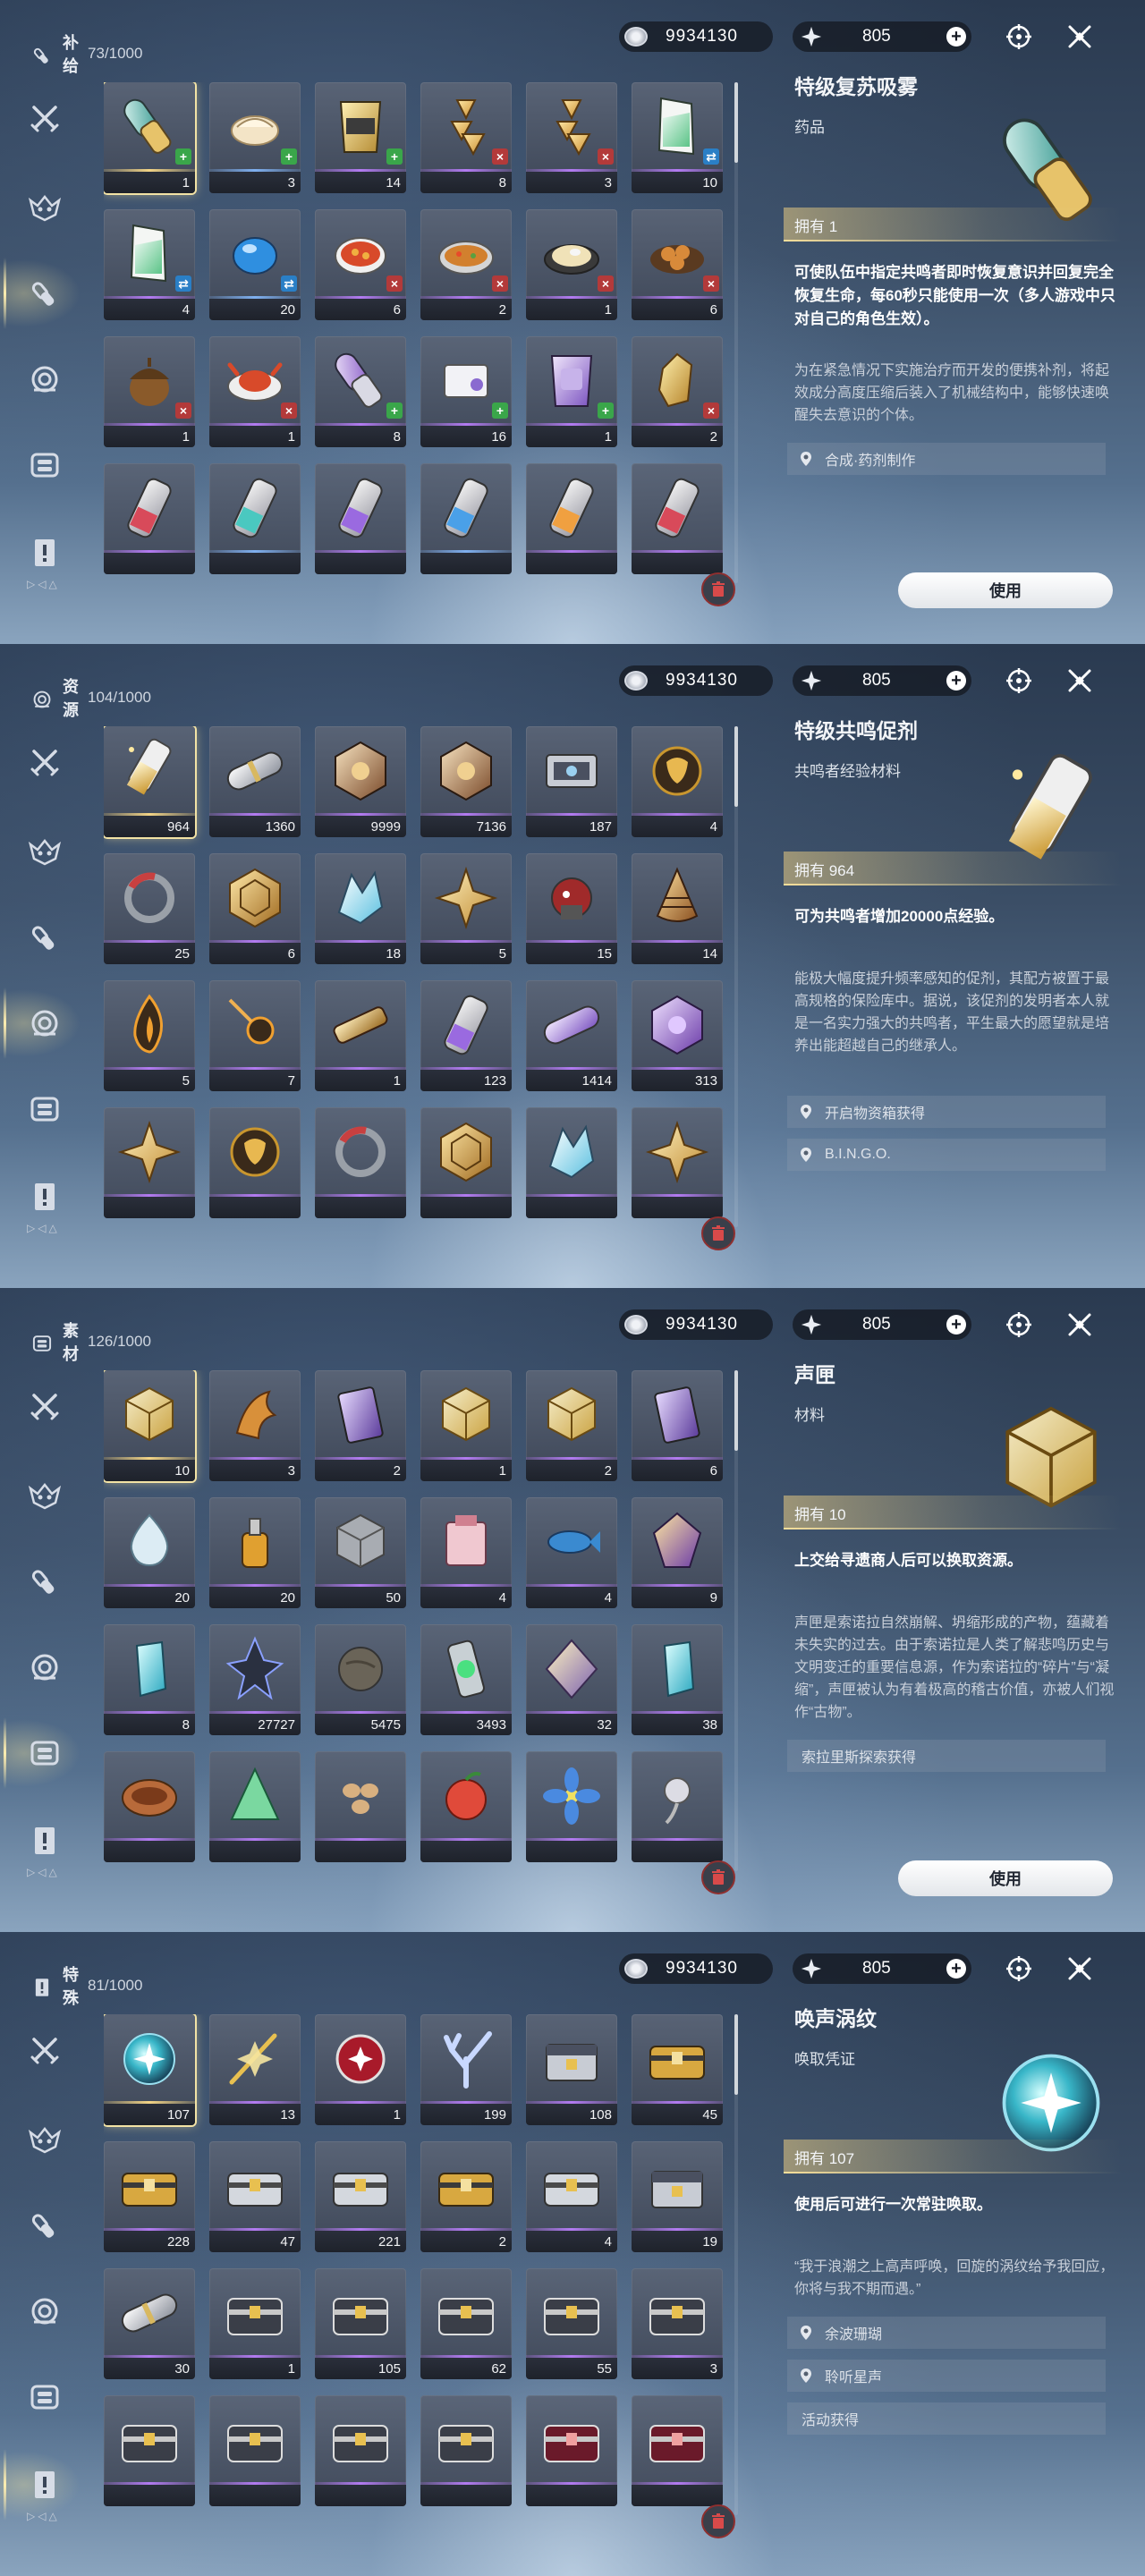 The width and height of the screenshot is (1145, 2576). What do you see at coordinates (360, 391) in the screenshot?
I see `item-slot: + 8` at bounding box center [360, 391].